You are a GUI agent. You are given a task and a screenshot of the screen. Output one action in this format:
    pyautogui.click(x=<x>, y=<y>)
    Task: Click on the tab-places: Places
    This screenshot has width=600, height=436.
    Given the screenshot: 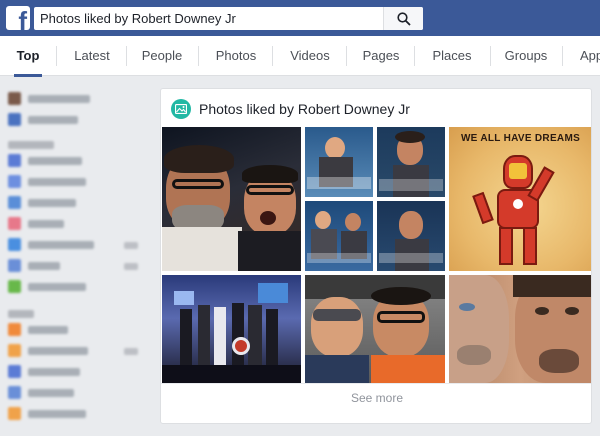 What is the action you would take?
    pyautogui.click(x=452, y=56)
    